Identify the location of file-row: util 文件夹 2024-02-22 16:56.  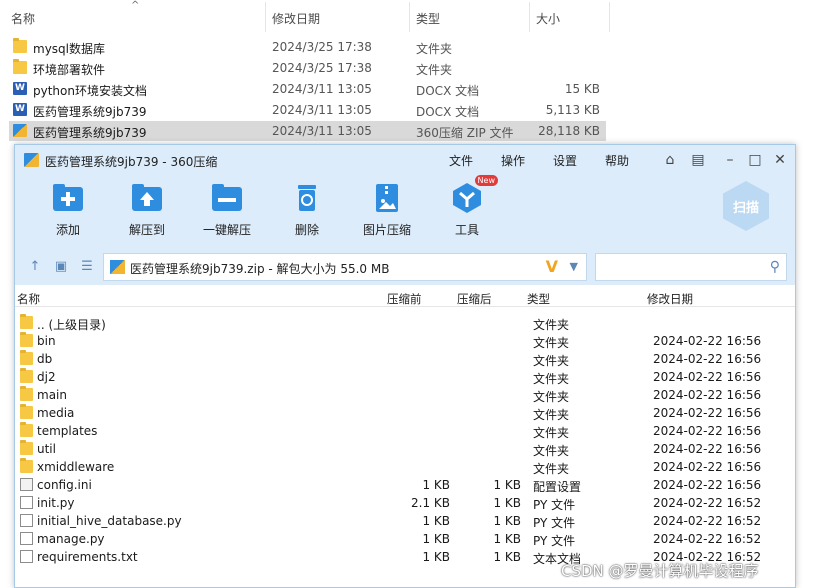
(405, 449).